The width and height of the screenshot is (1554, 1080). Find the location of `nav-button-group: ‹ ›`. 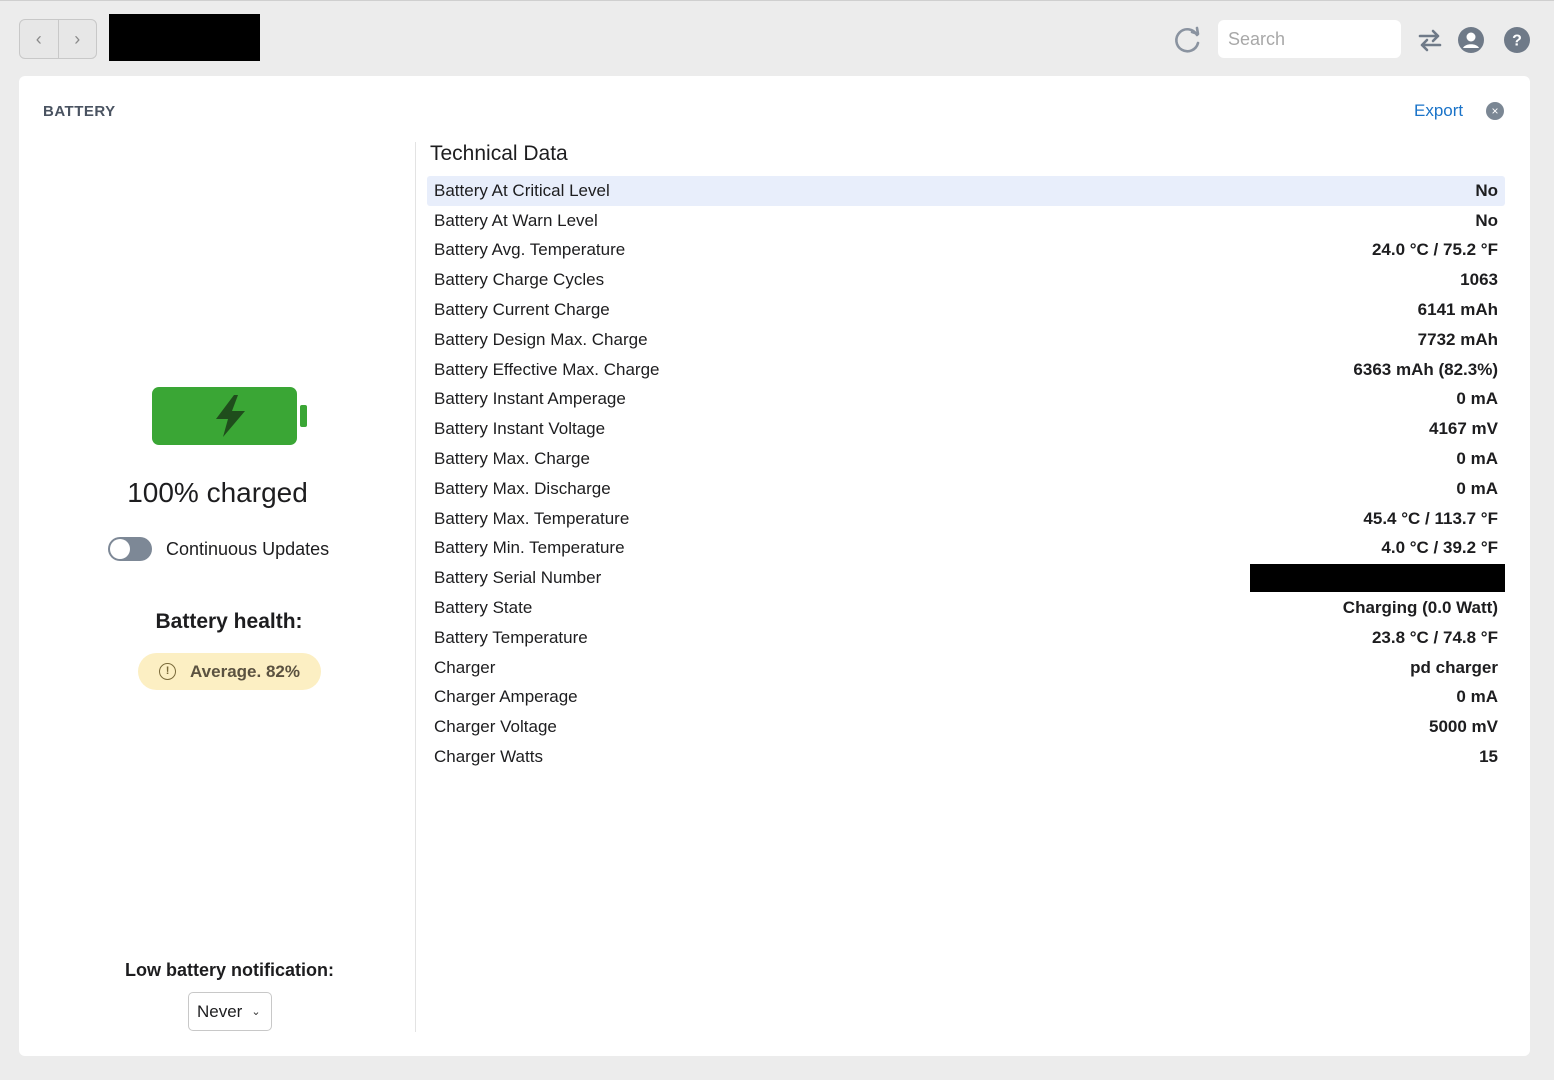

nav-button-group: ‹ › is located at coordinates (58, 39).